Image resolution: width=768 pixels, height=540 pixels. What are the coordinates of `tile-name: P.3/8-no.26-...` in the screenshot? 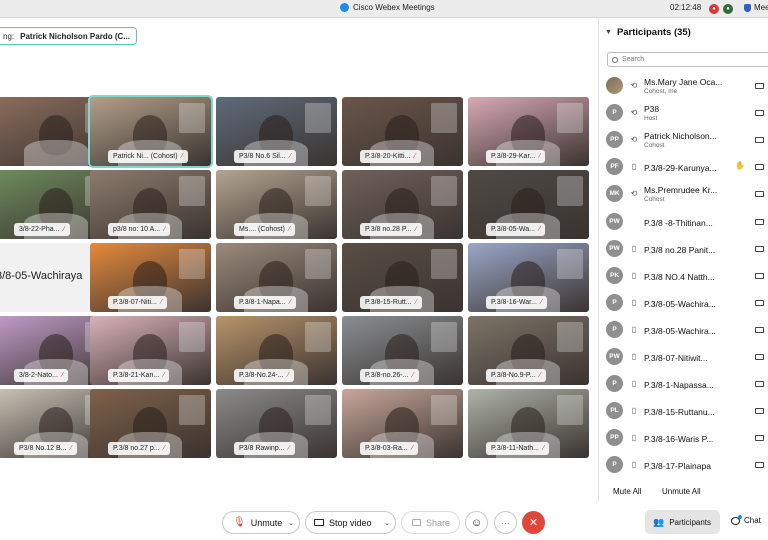 It's located at (387, 375).